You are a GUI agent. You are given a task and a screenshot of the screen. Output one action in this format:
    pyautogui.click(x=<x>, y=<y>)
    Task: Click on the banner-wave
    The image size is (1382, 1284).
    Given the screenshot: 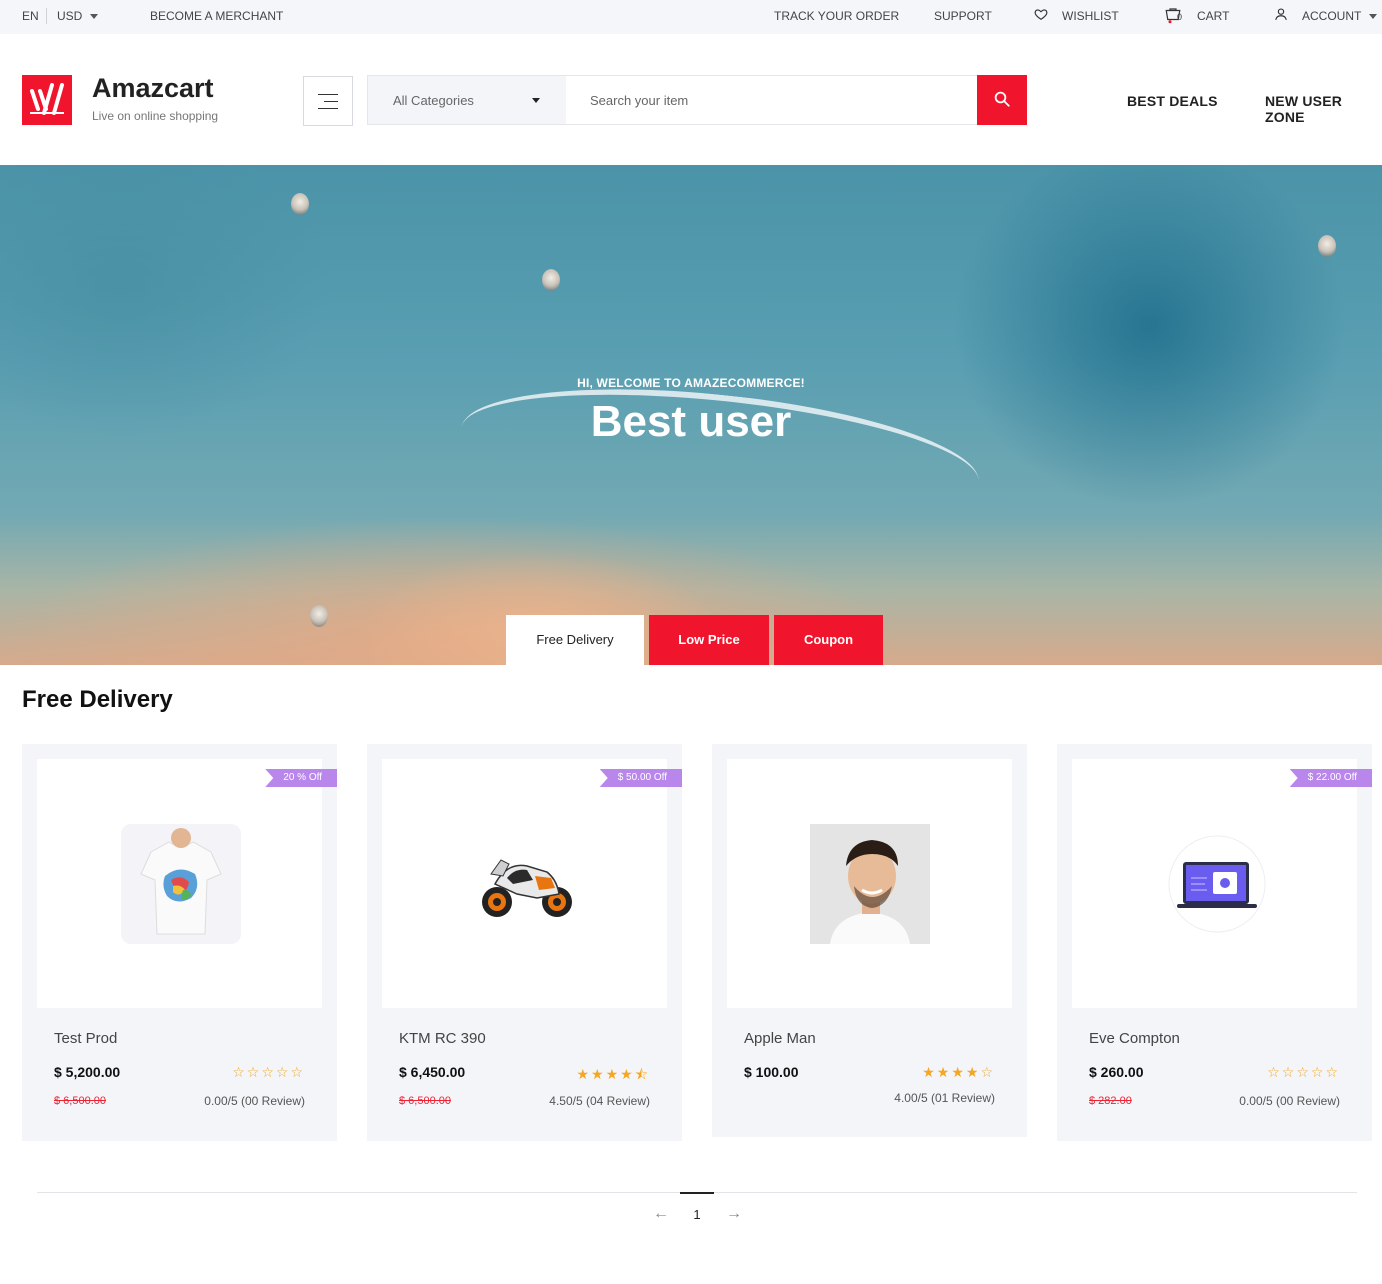 What is the action you would take?
    pyautogui.click(x=720, y=455)
    